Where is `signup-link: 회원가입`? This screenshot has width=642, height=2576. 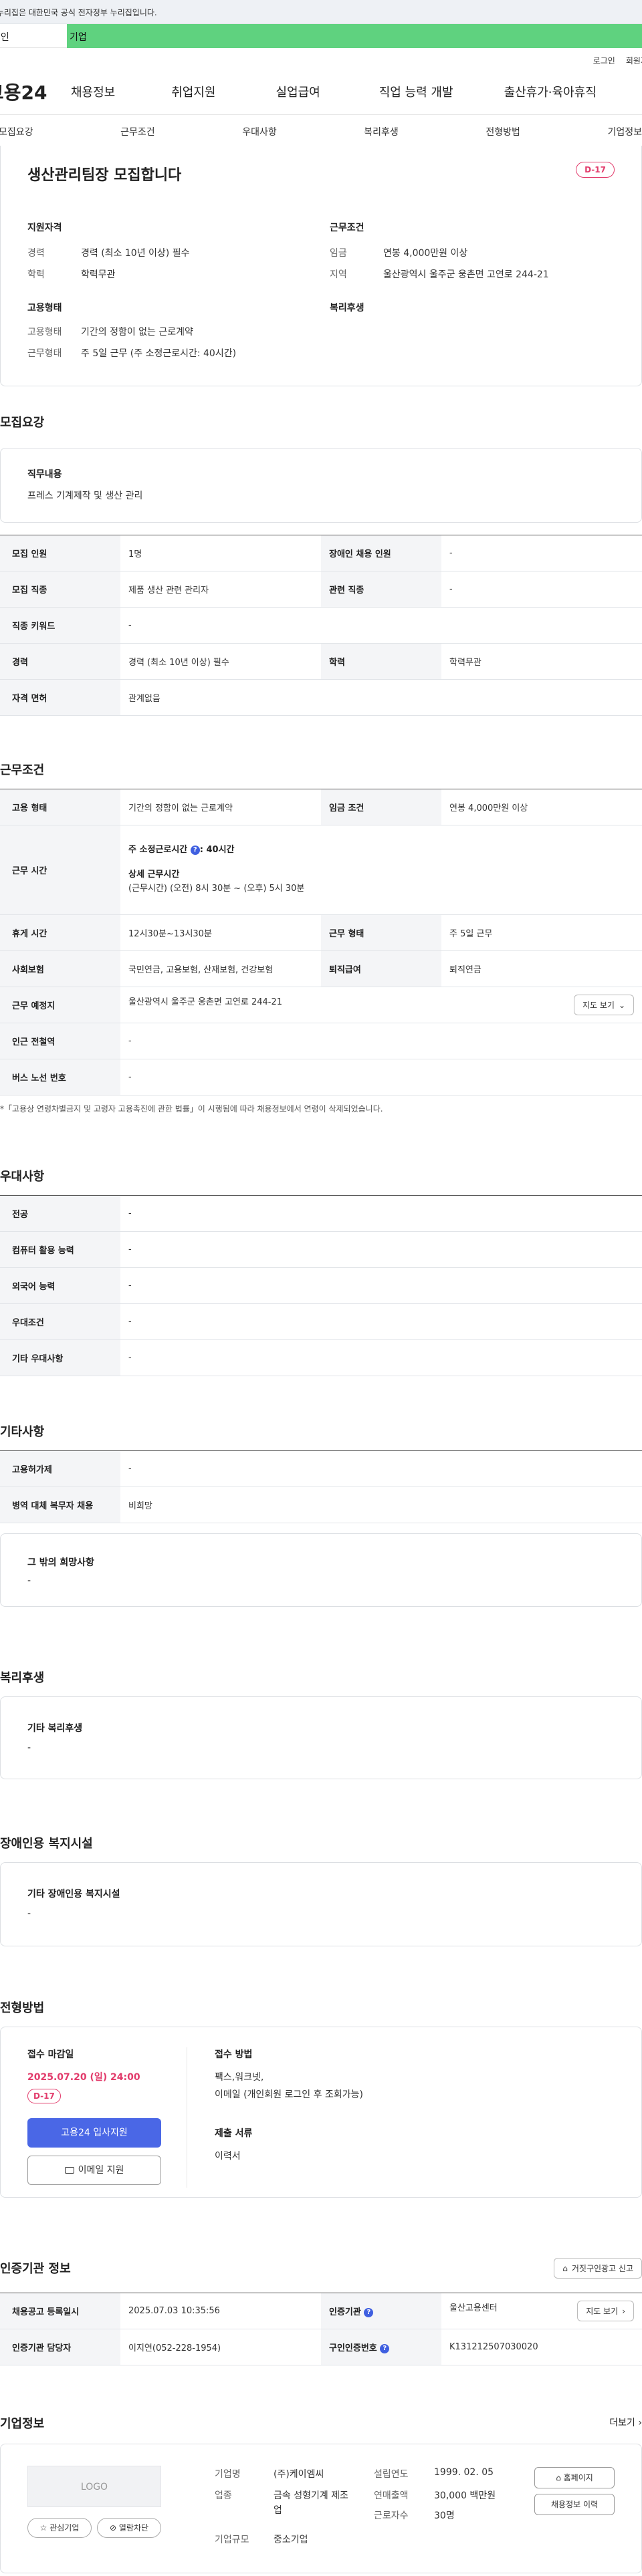
signup-link: 회원가입 is located at coordinates (634, 61).